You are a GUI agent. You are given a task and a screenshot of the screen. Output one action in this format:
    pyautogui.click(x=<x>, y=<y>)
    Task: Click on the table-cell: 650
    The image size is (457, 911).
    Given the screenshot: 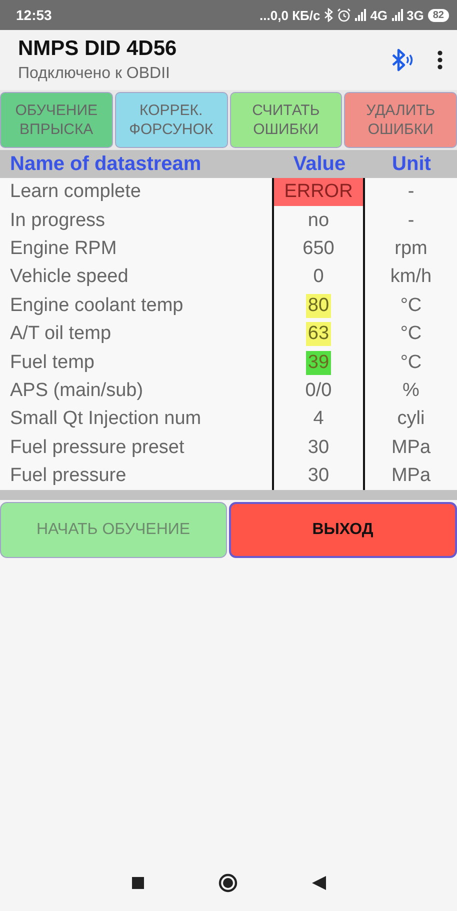 What is the action you would take?
    pyautogui.click(x=318, y=249)
    